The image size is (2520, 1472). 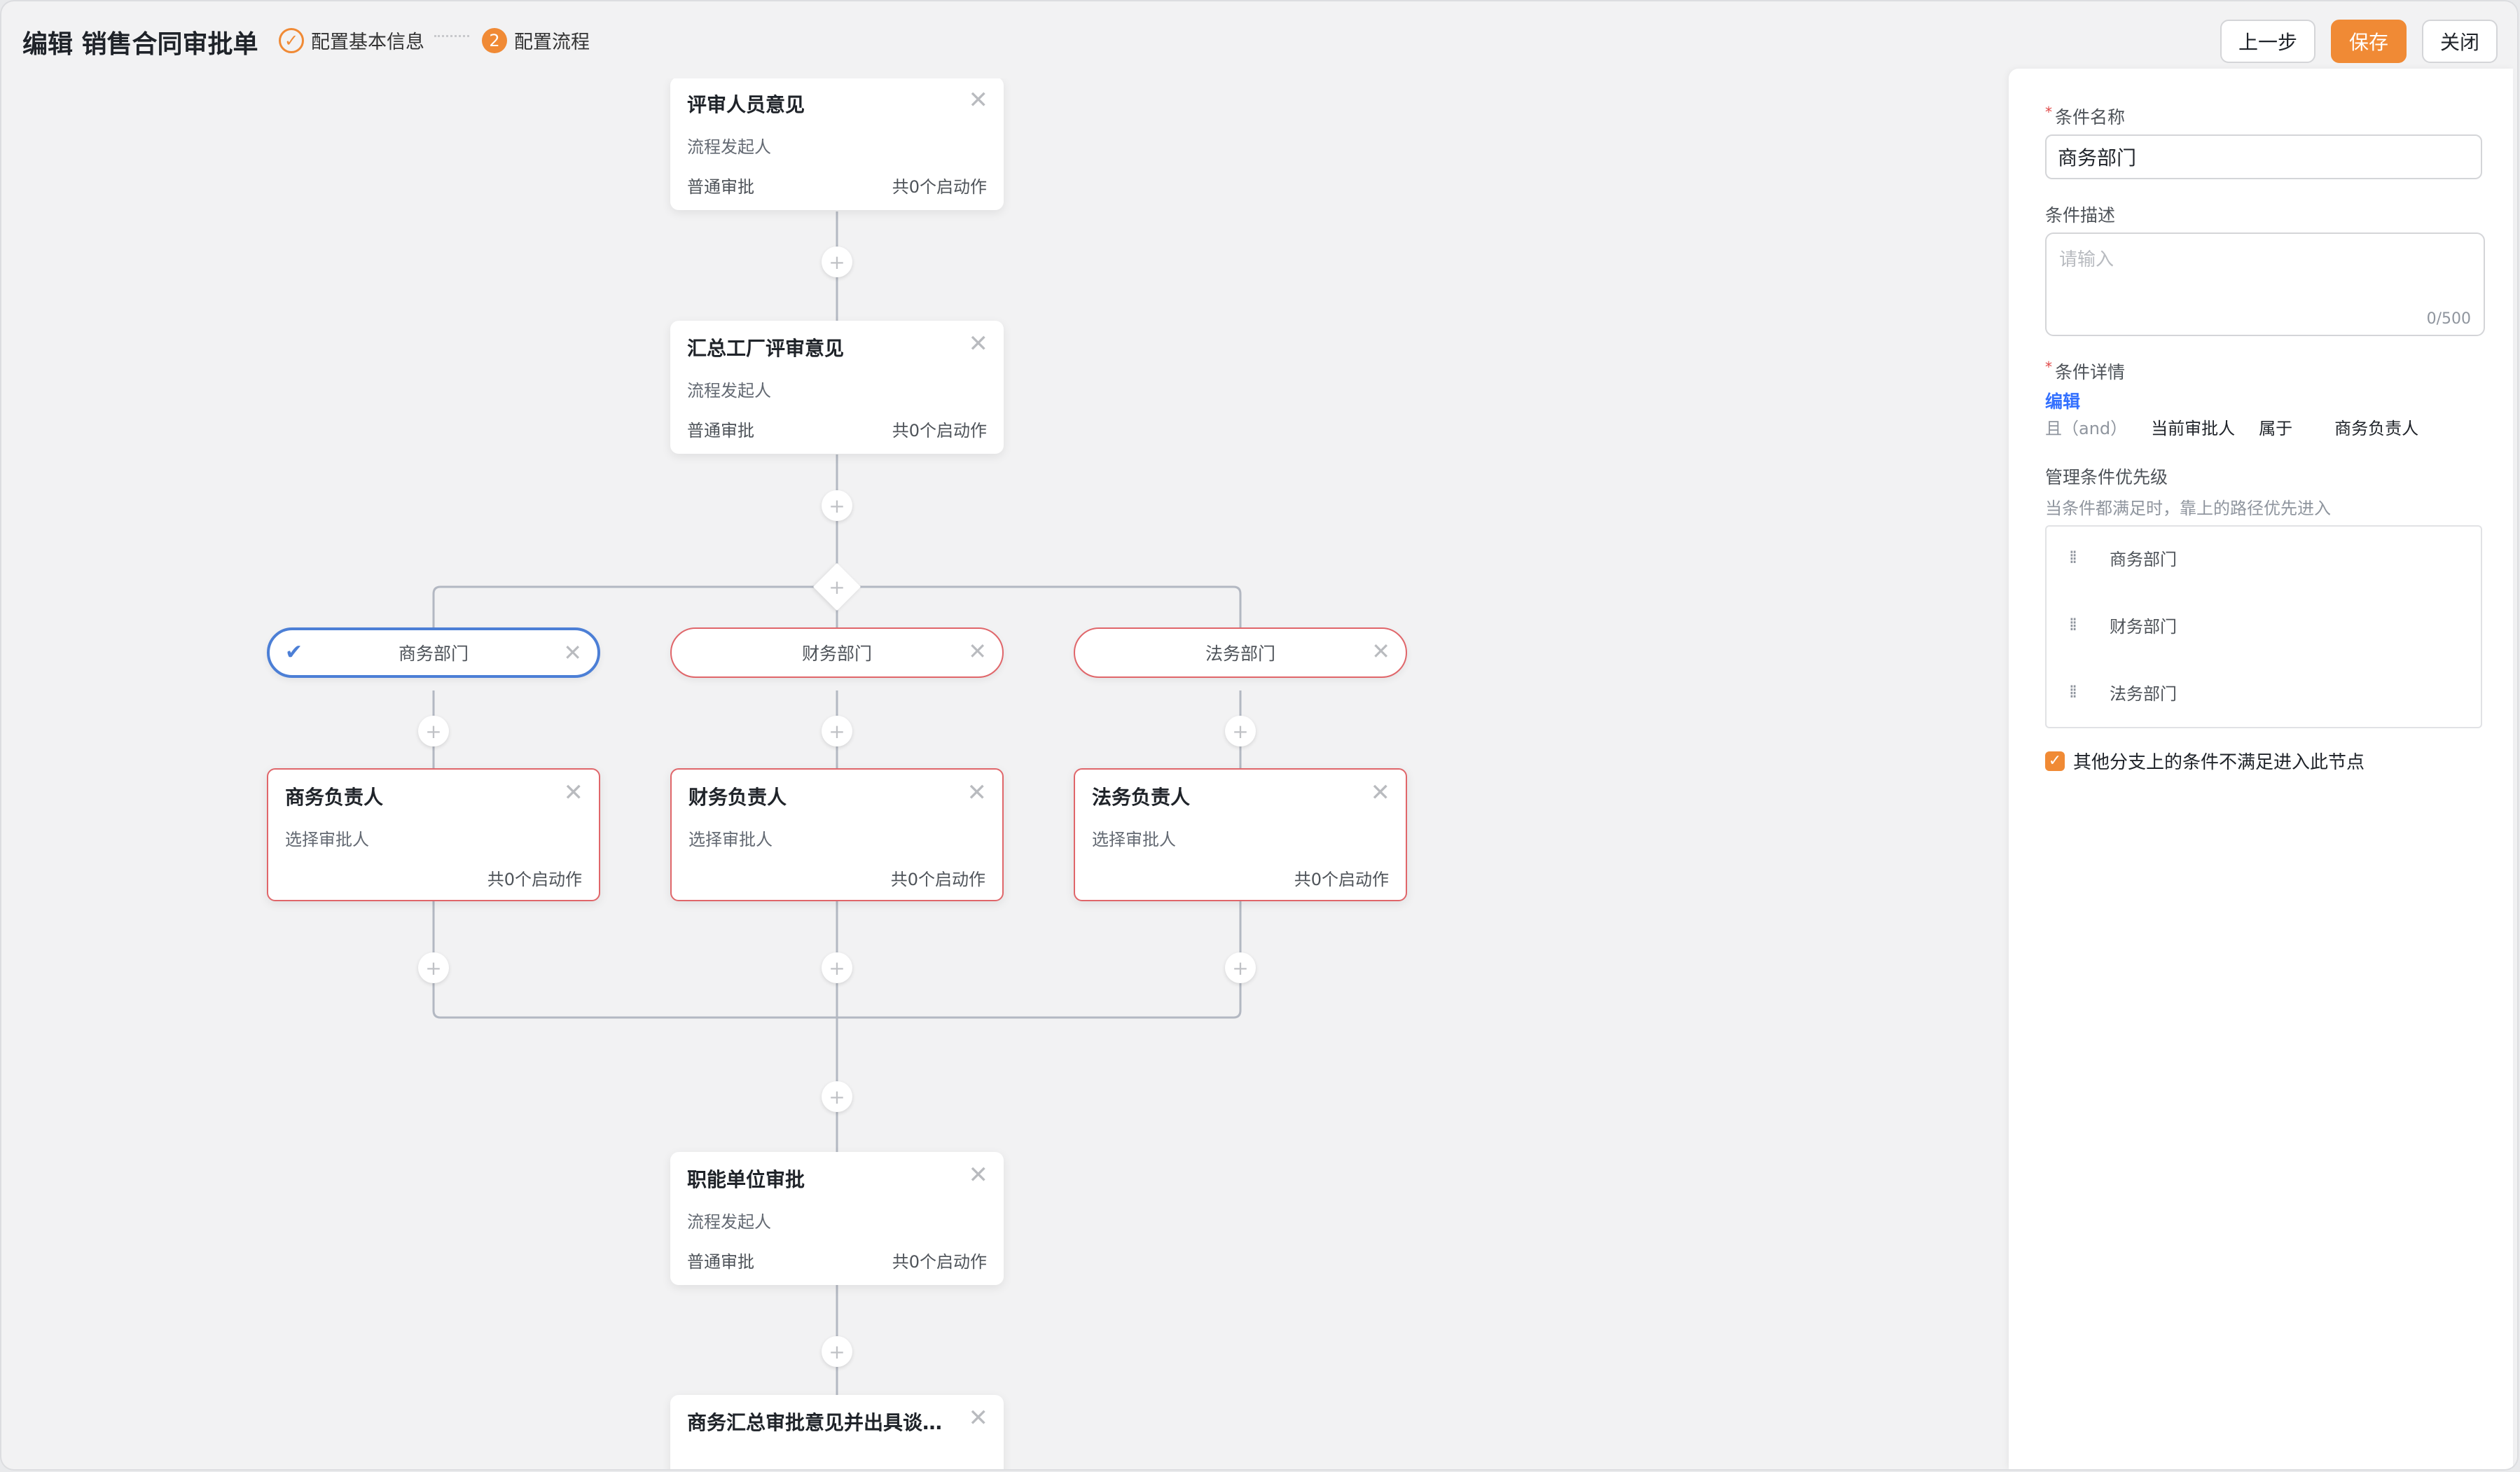 I want to click on condition-detail-label: * 条件详情, so click(x=2085, y=371).